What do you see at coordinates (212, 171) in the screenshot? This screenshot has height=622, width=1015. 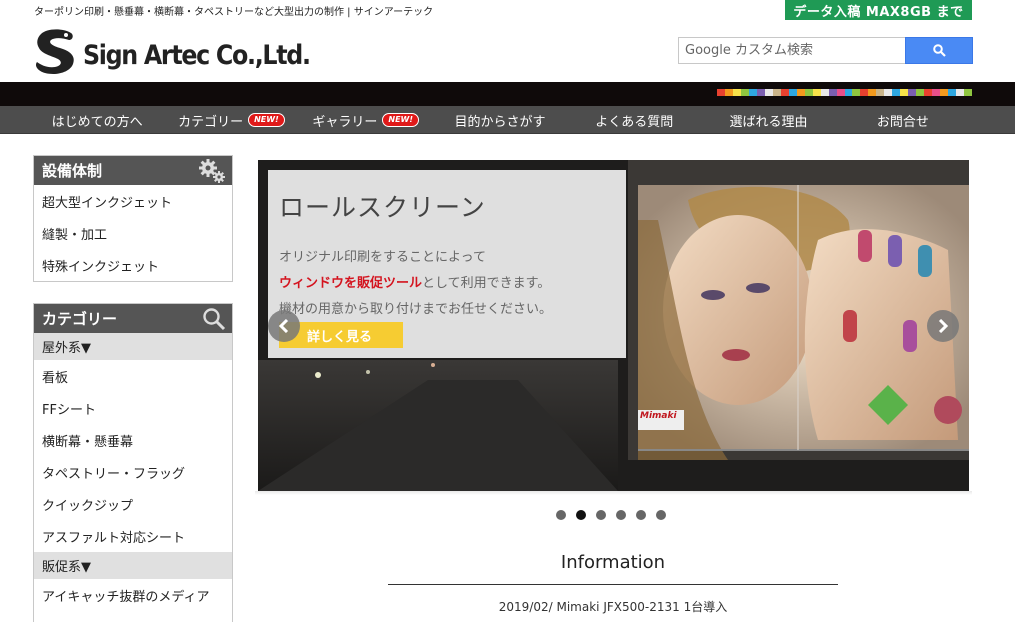 I see `gears-icon` at bounding box center [212, 171].